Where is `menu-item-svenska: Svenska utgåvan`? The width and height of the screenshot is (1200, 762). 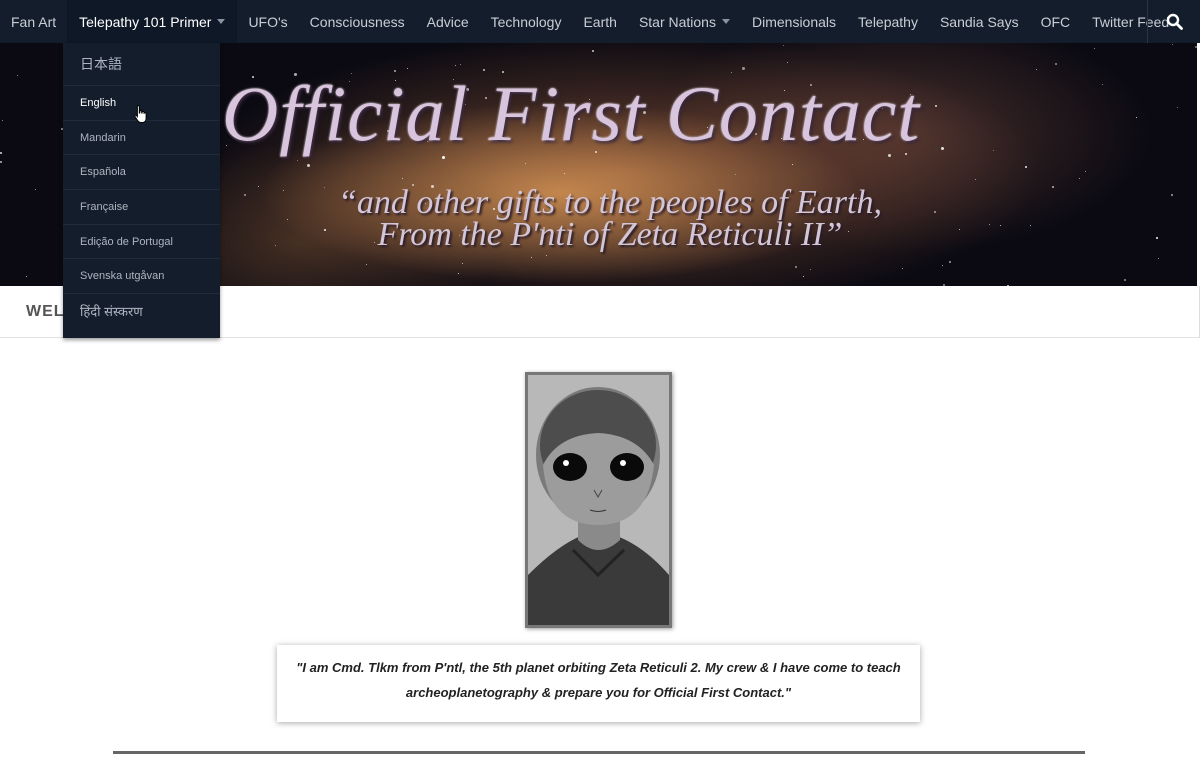 menu-item-svenska: Svenska utgåvan is located at coordinates (141, 277).